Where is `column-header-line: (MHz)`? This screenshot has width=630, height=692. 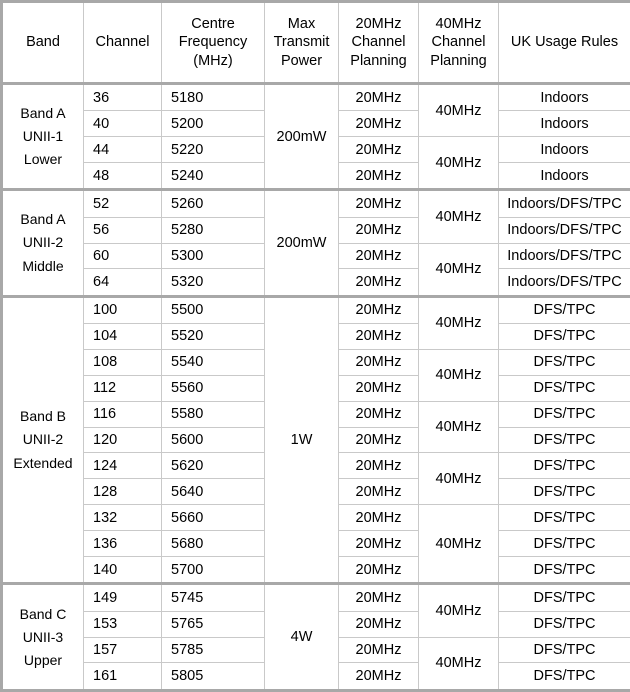
column-header-line: (MHz) is located at coordinates (213, 60).